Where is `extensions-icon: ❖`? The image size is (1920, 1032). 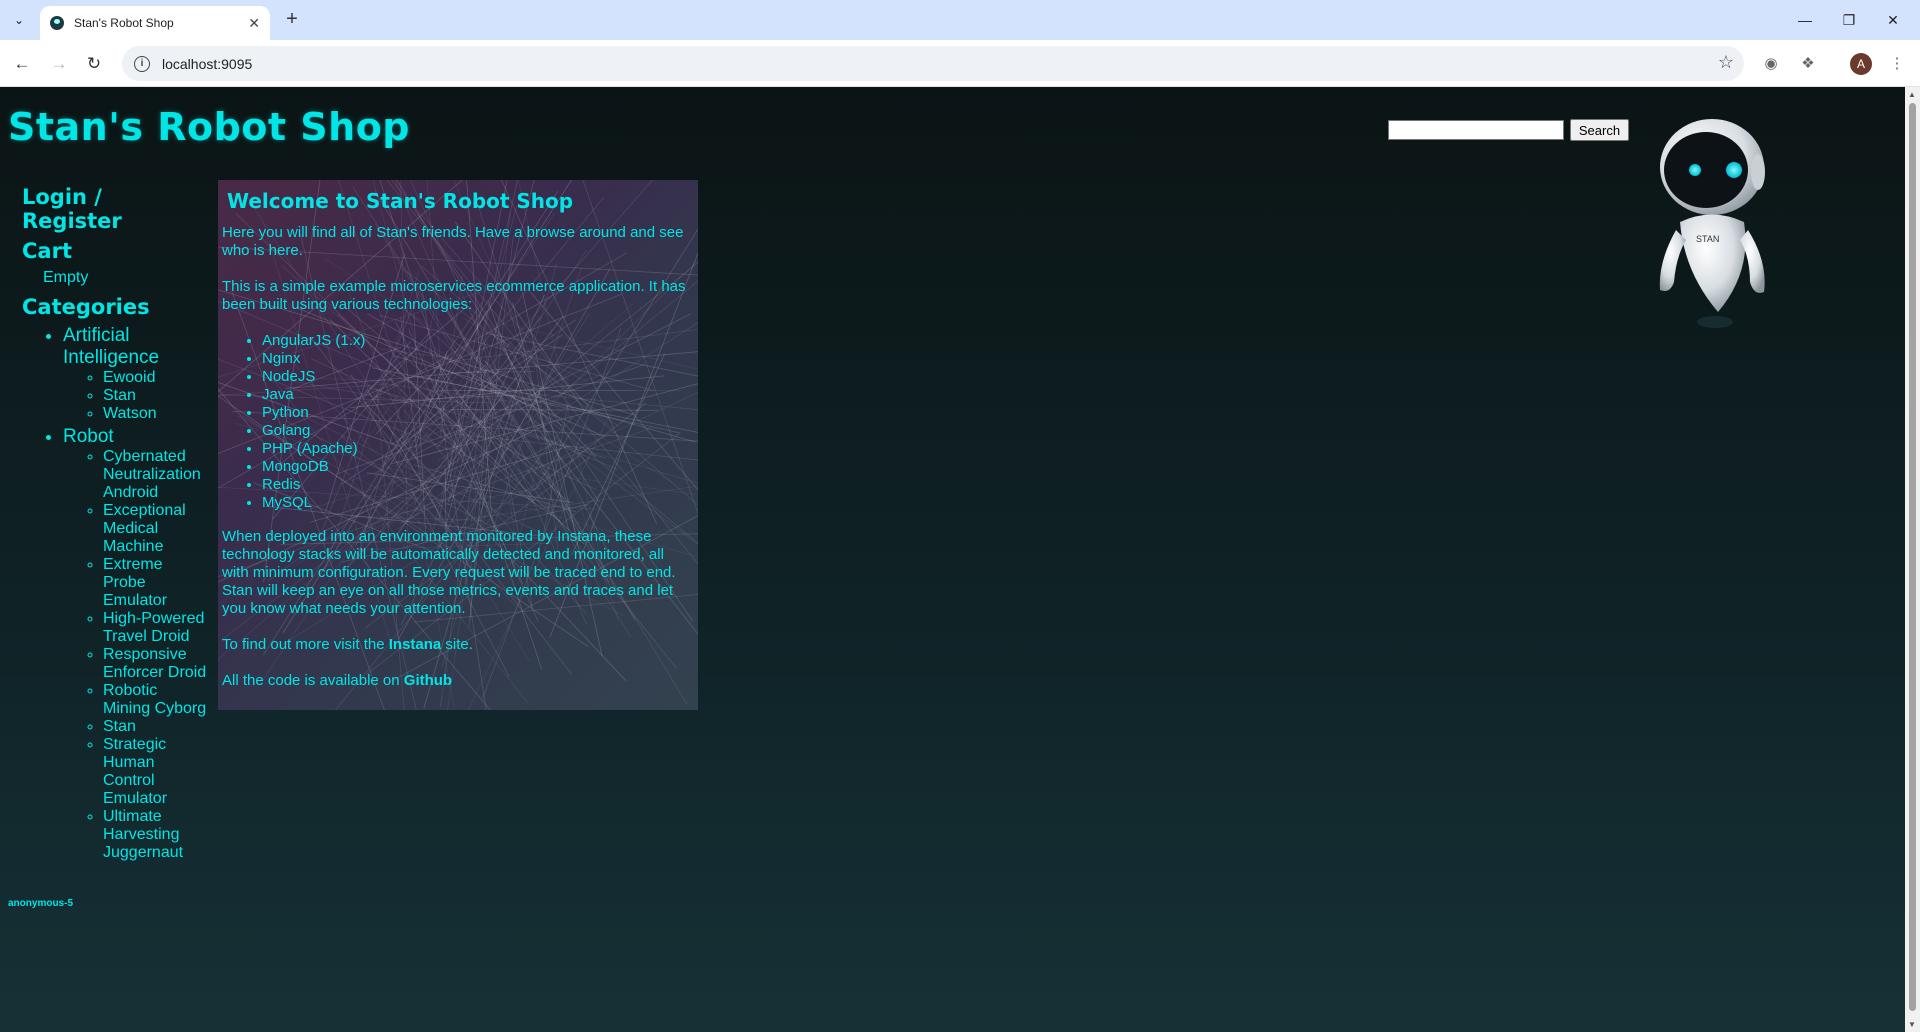 extensions-icon: ❖ is located at coordinates (1808, 64).